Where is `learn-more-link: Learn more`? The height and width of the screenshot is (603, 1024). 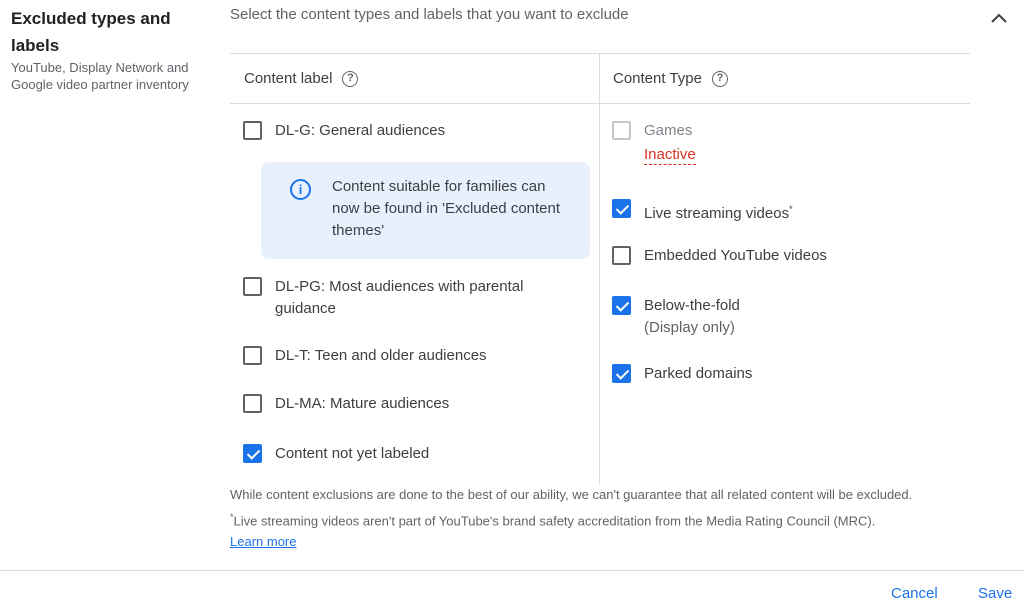
learn-more-link: Learn more is located at coordinates (263, 541).